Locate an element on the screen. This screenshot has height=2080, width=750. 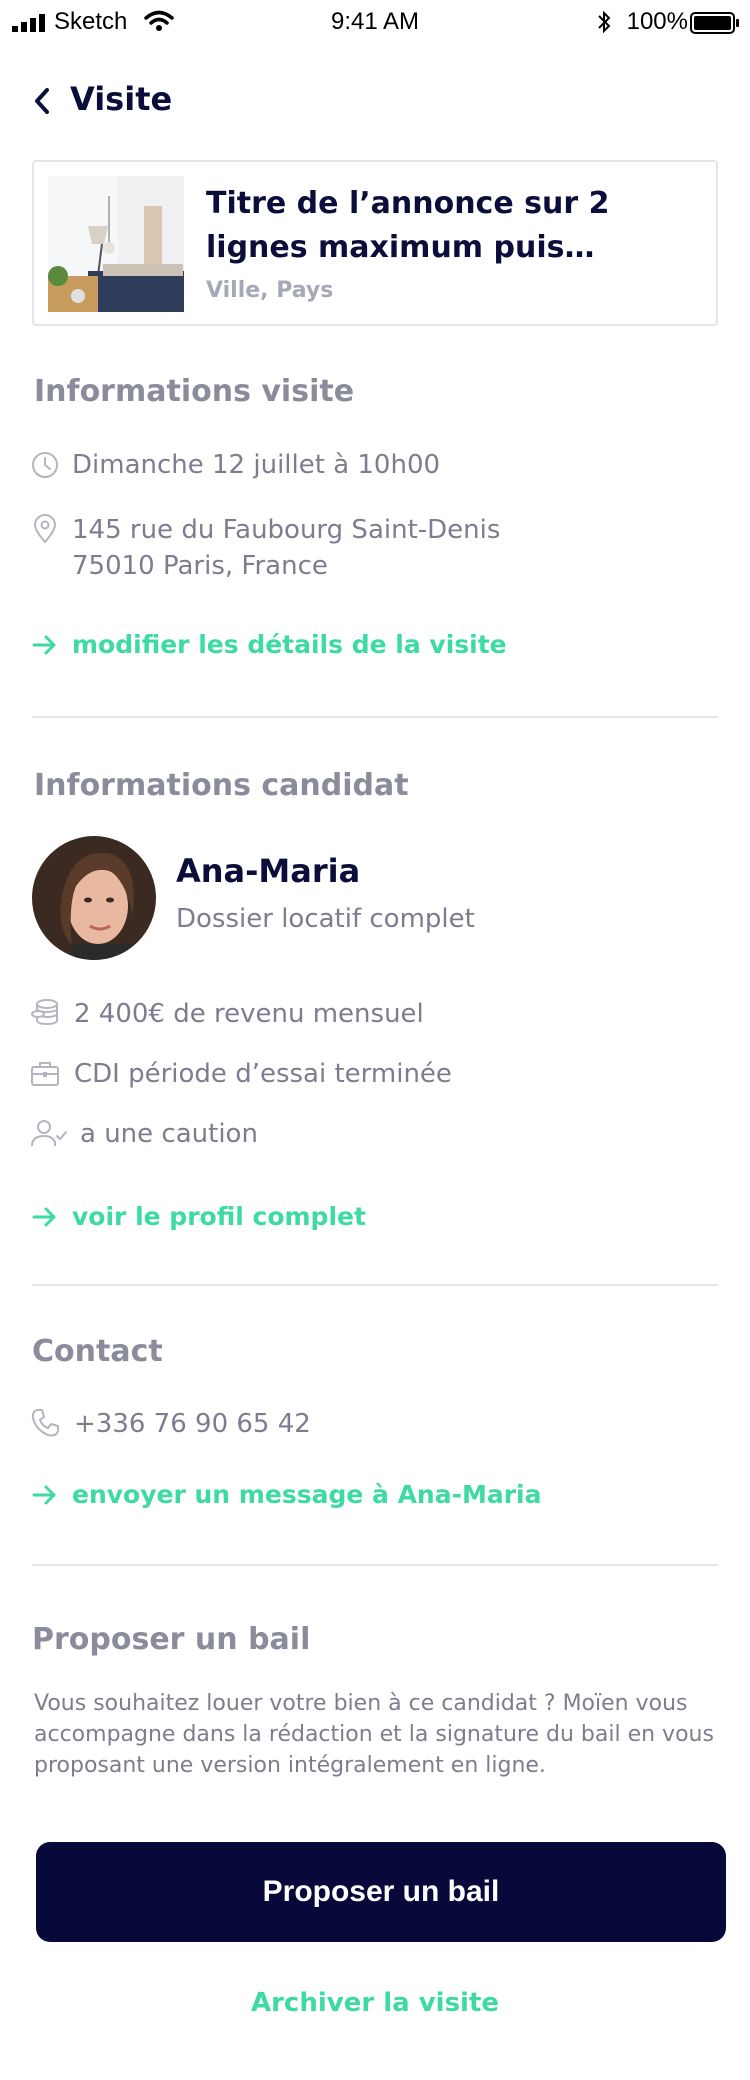
contact-section-title: Contact is located at coordinates (97, 1351).